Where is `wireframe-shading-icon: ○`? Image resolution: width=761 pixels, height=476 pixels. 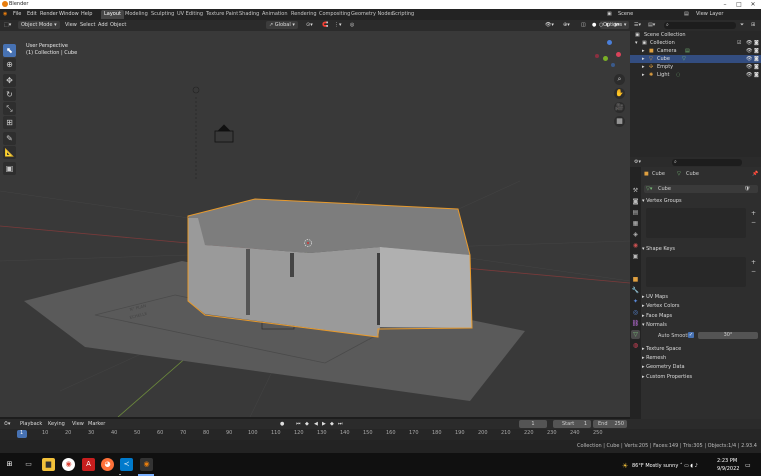 wireframe-shading-icon: ○ is located at coordinates (601, 25).